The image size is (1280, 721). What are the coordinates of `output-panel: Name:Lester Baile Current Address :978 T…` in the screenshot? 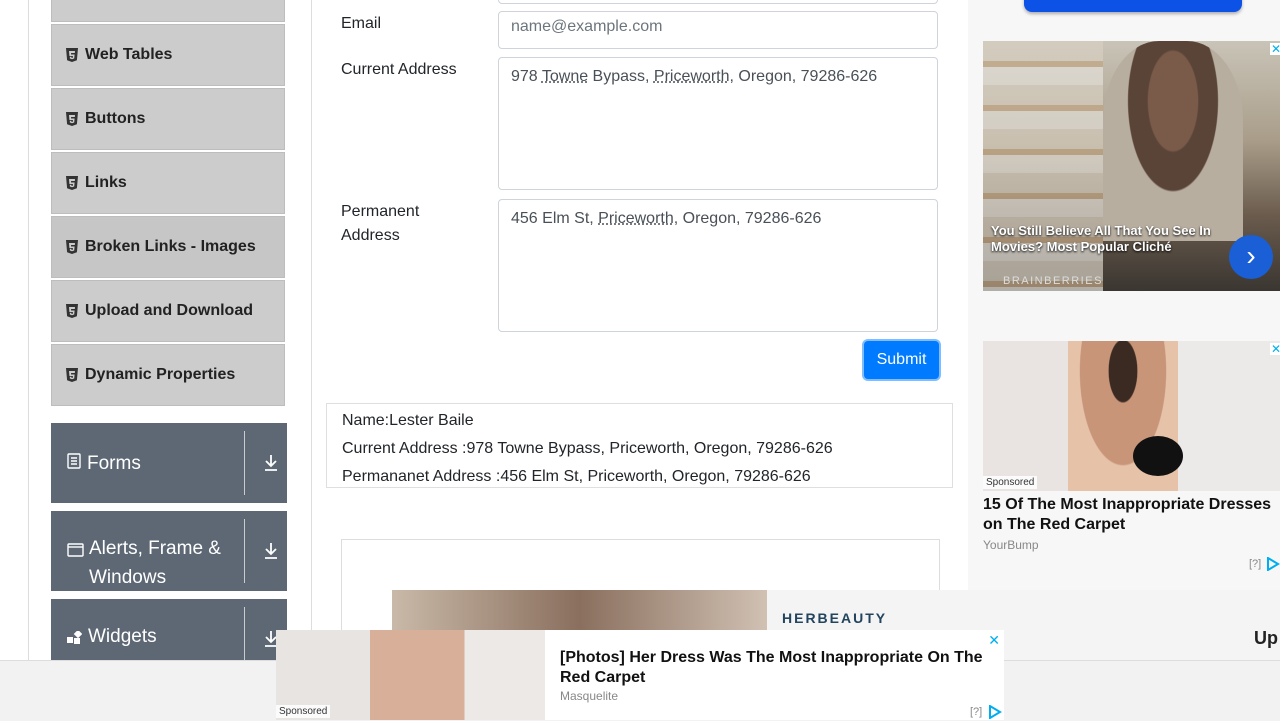 It's located at (639, 445).